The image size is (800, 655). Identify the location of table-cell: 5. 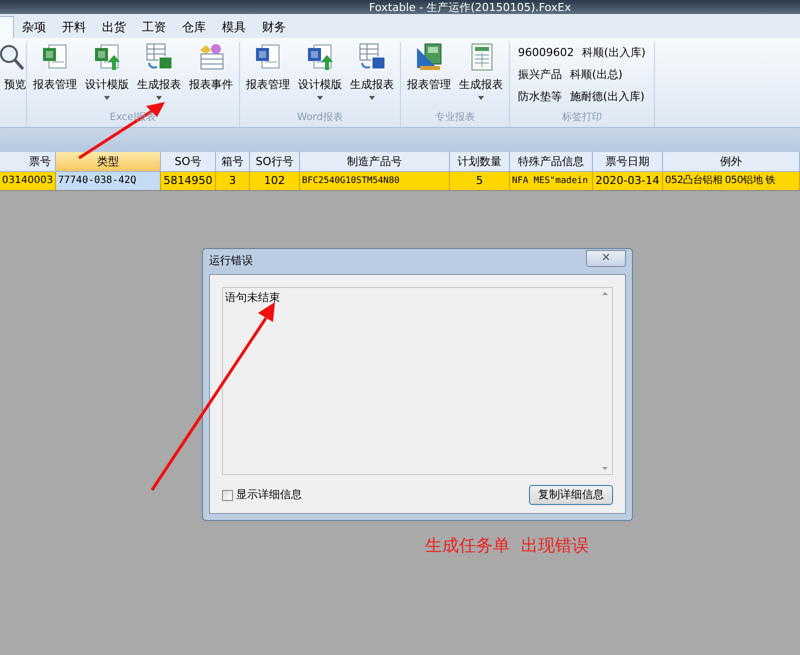
(480, 181).